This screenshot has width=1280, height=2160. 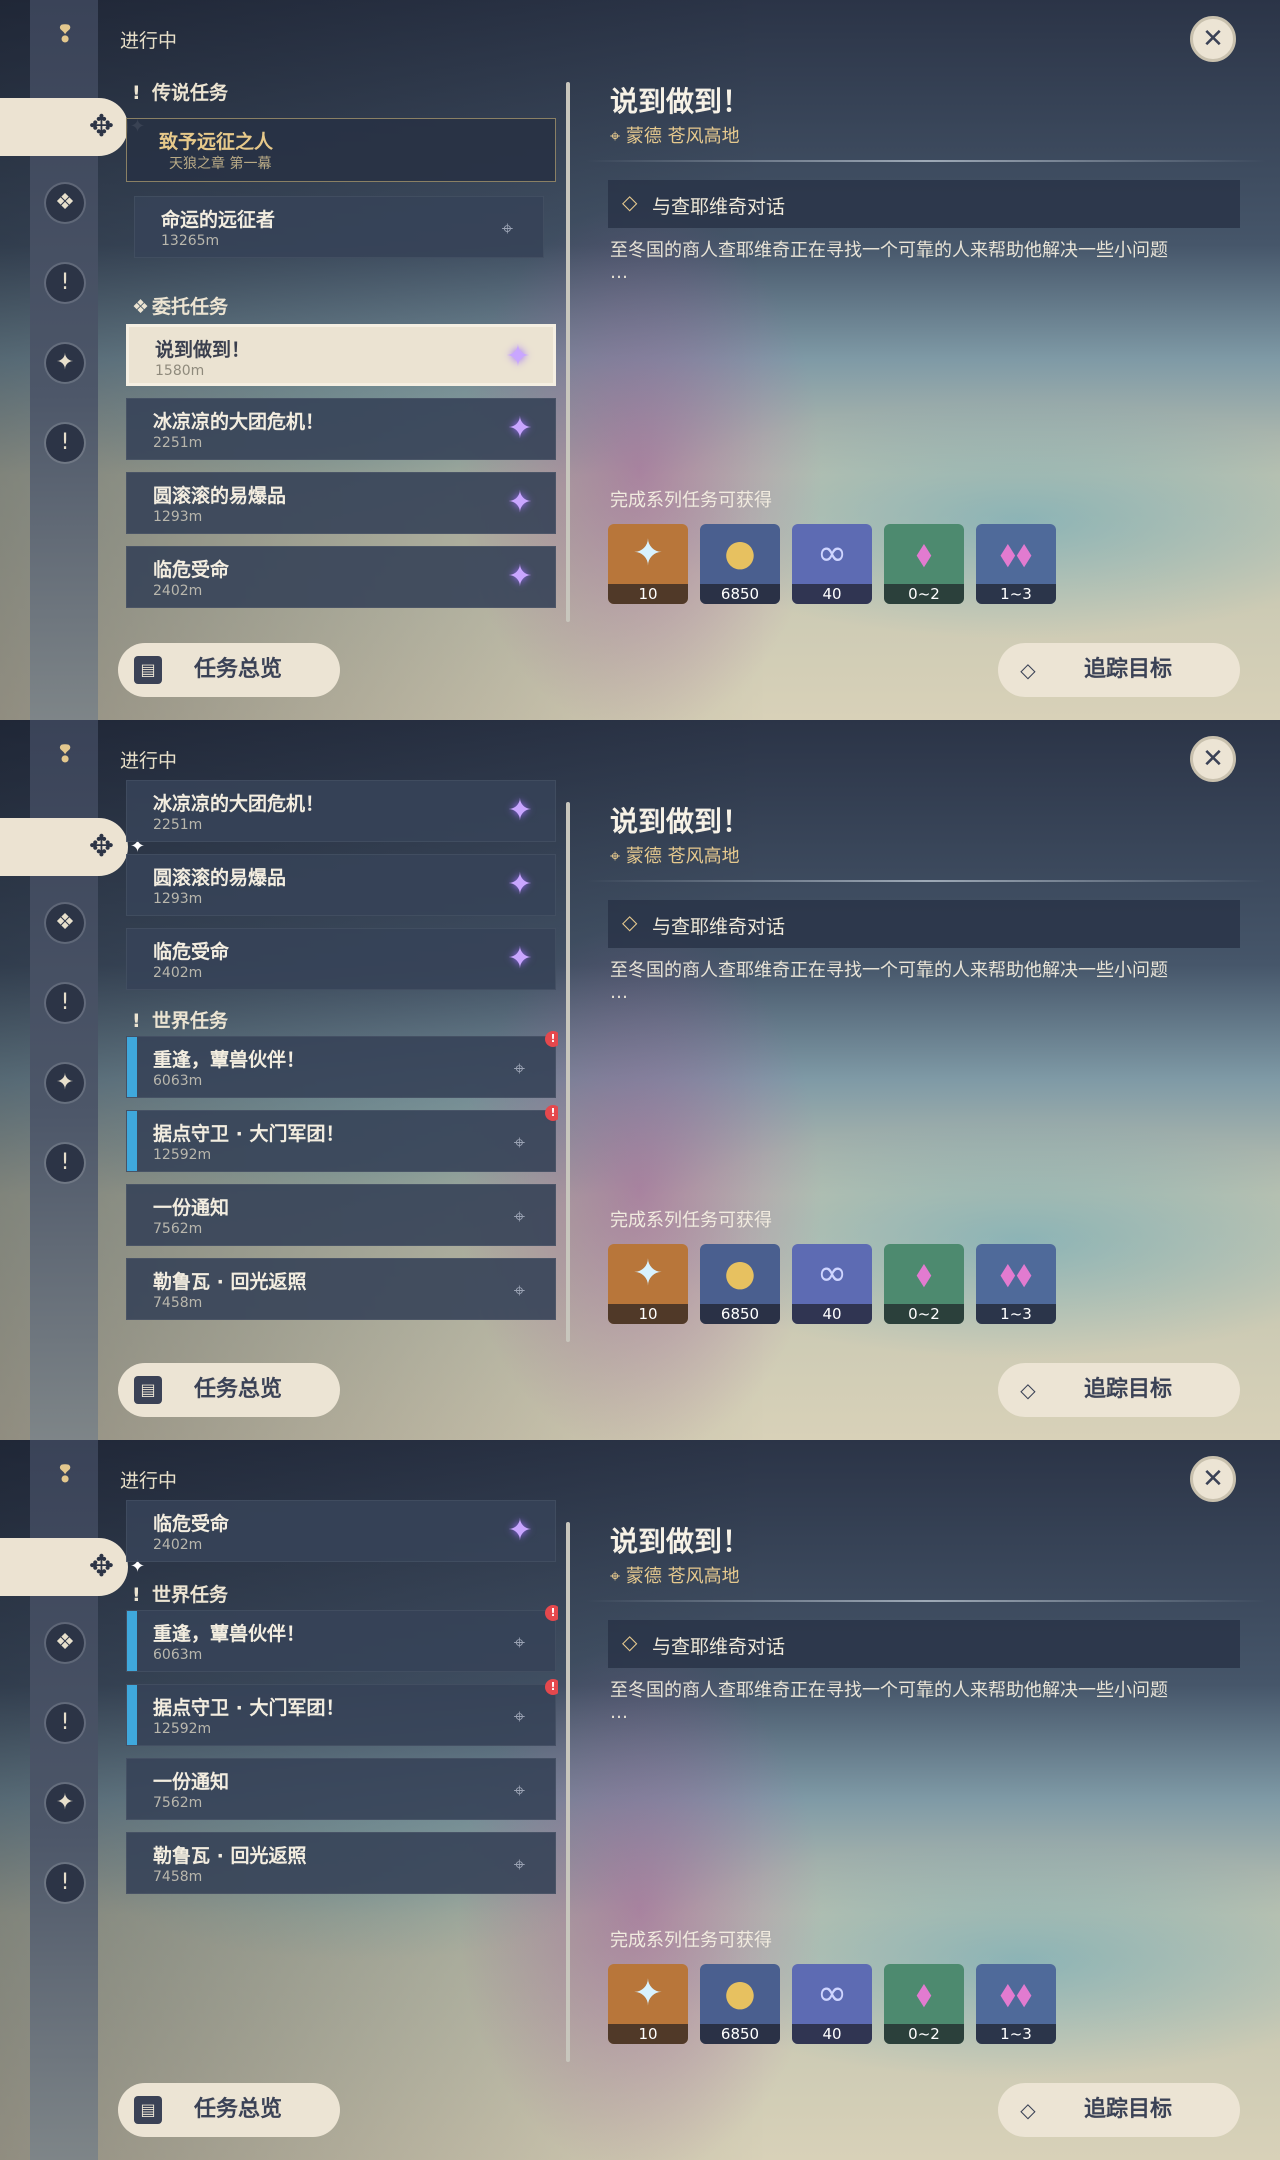 I want to click on legend-step-card: 命运的远征者 13265m ⌖, so click(x=339, y=227).